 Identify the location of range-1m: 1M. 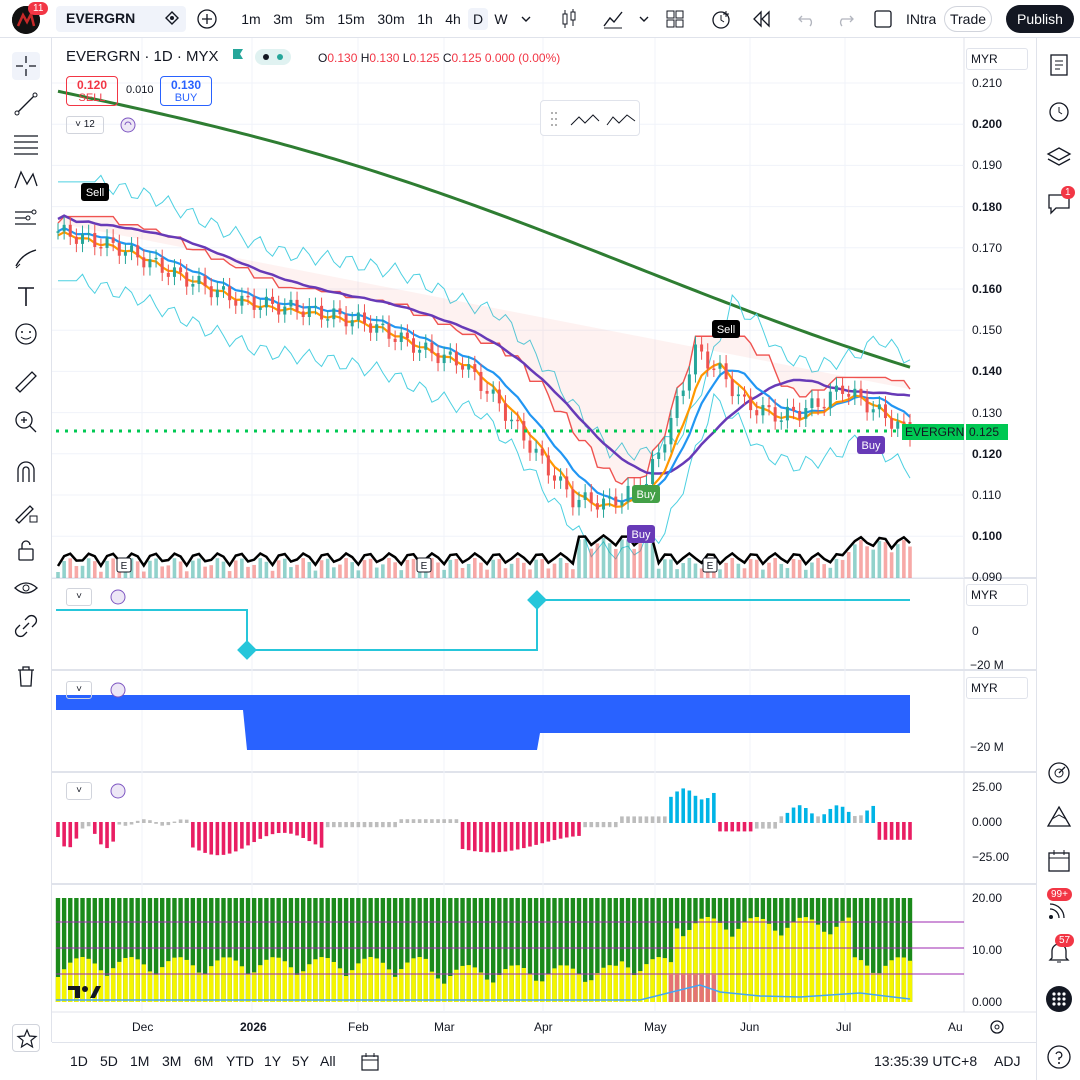
(139, 1061).